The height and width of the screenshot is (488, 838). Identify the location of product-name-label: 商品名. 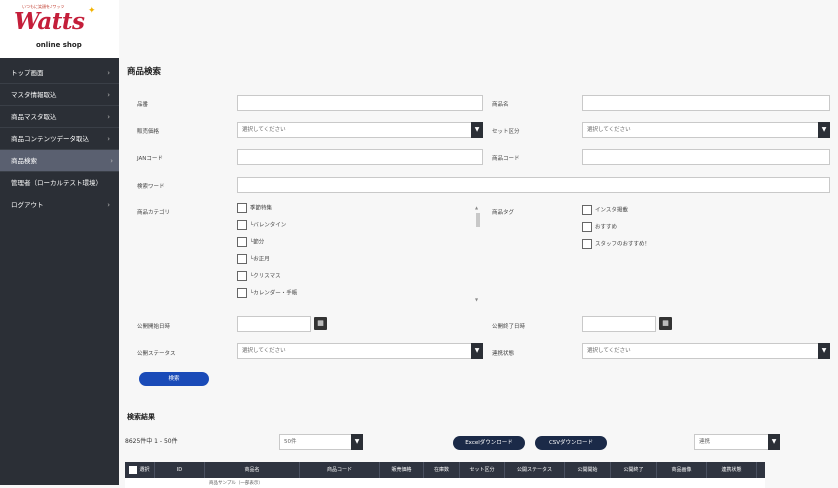
(500, 105).